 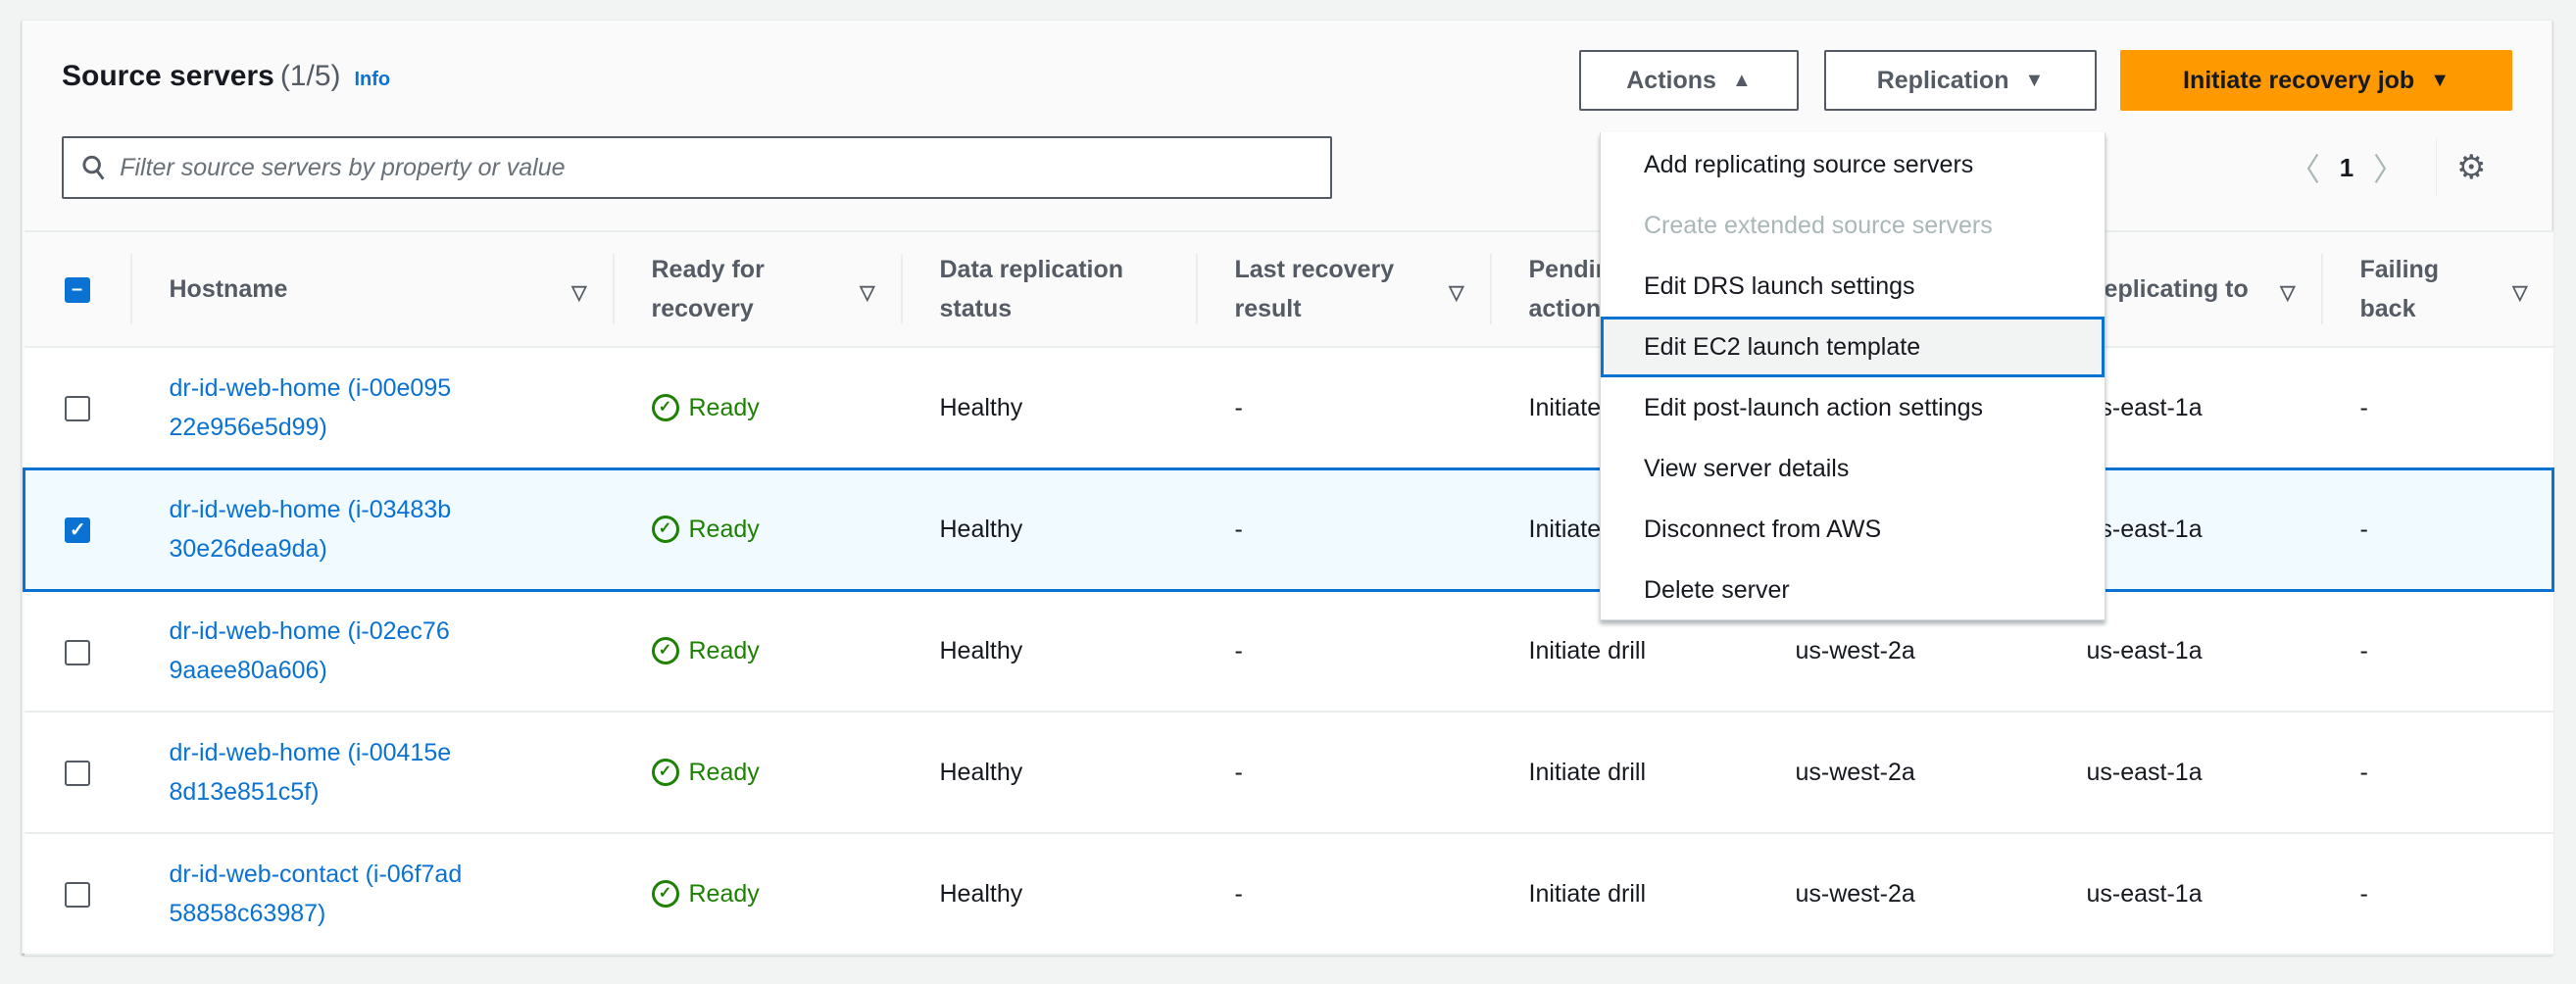 I want to click on replication-button: Replication ▼, so click(x=1960, y=80).